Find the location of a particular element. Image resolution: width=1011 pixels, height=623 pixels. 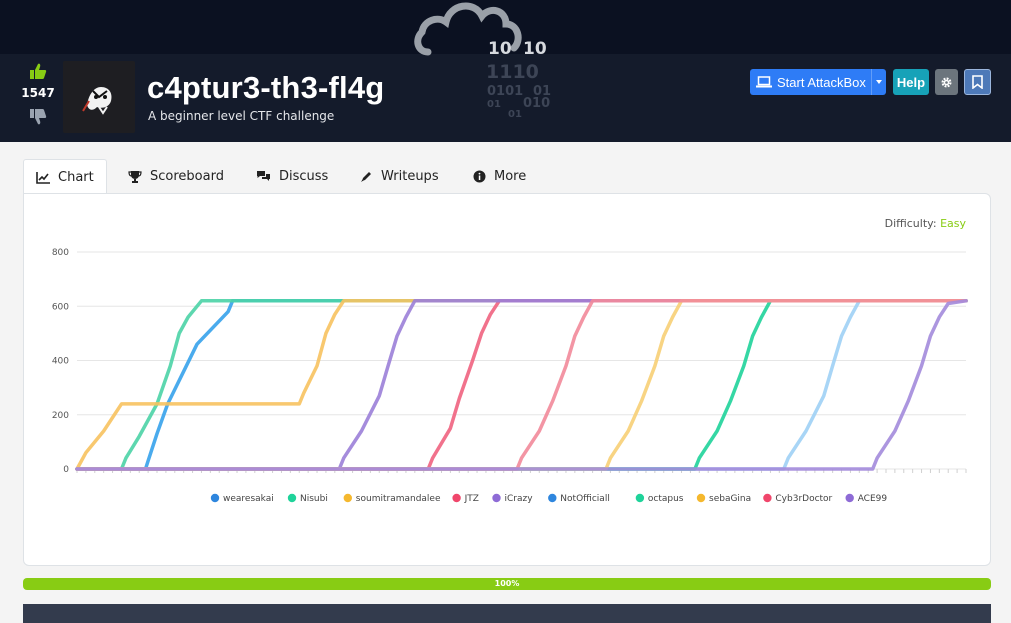

tab-writeups: Writeups is located at coordinates (399, 176).